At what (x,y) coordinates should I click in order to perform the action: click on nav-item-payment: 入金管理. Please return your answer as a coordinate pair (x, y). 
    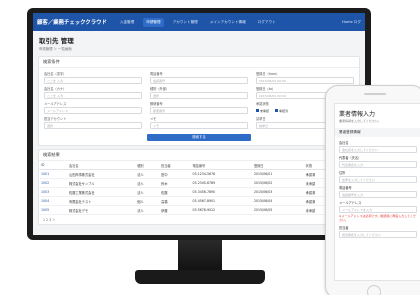
    Looking at the image, I should click on (127, 22).